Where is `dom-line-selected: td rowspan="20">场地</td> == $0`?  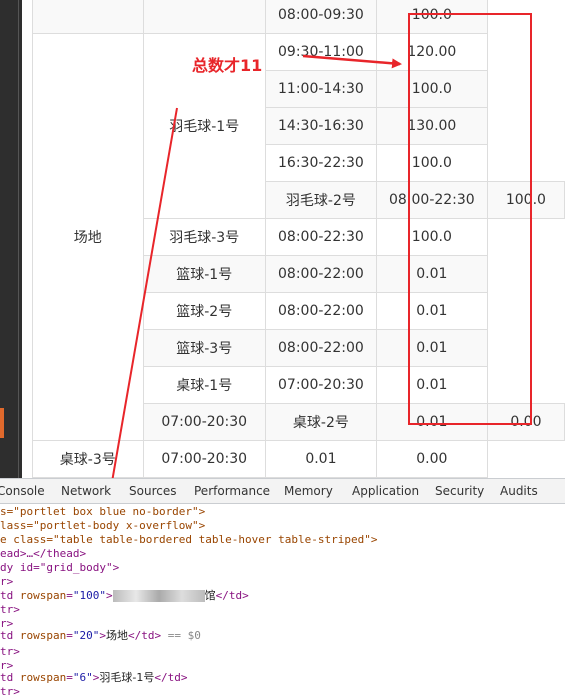
dom-line-selected: td rowspan="20">场地</td> == $0 is located at coordinates (100, 636).